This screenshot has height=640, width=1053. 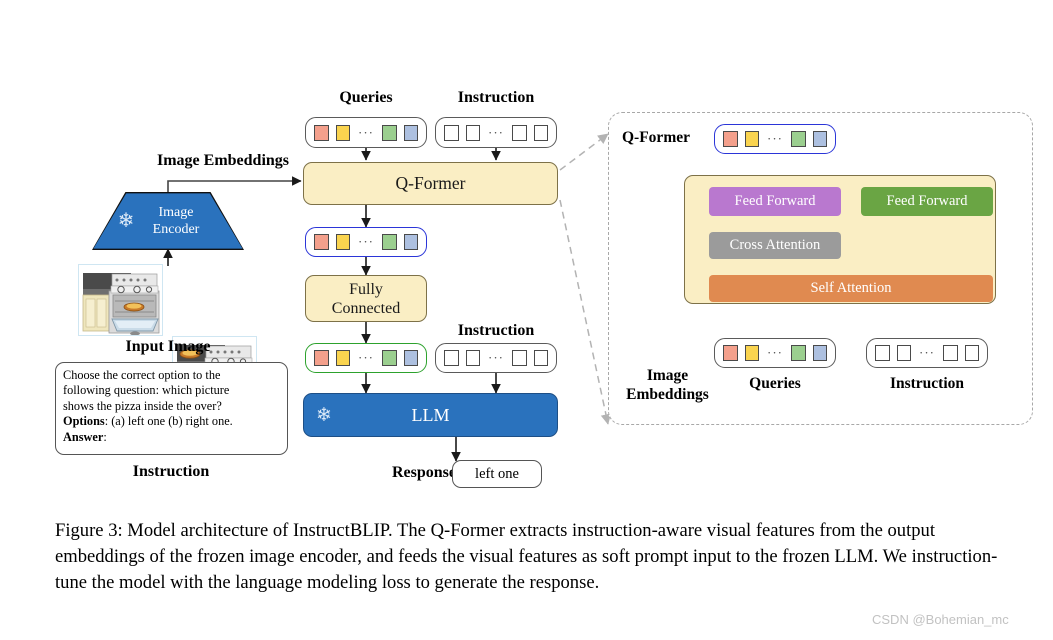 What do you see at coordinates (168, 346) in the screenshot?
I see `input-image-label: Input Image` at bounding box center [168, 346].